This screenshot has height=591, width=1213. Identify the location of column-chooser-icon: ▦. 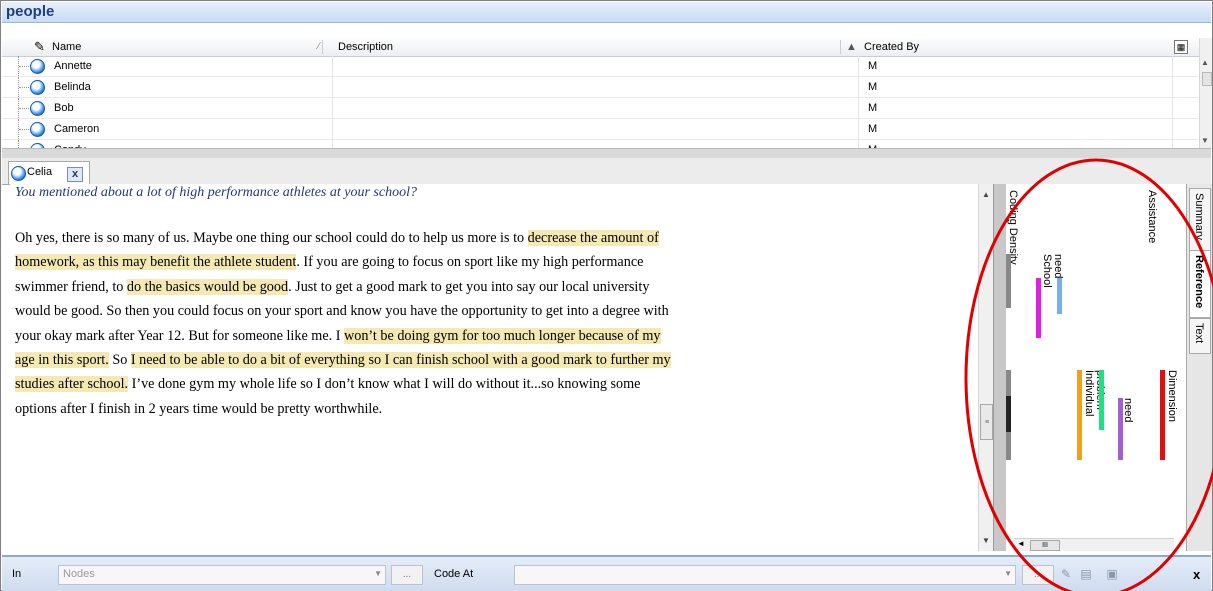
(1181, 47).